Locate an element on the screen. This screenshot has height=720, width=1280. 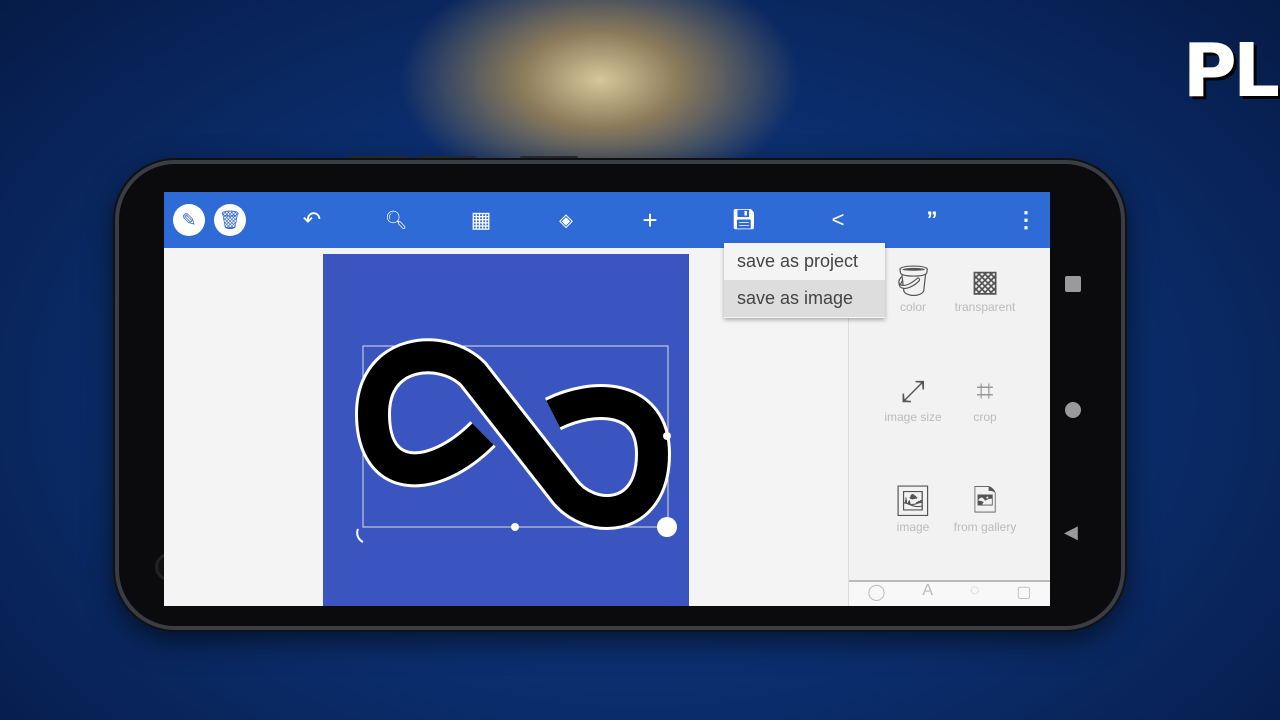
layers-icon: ◈ is located at coordinates (566, 220).